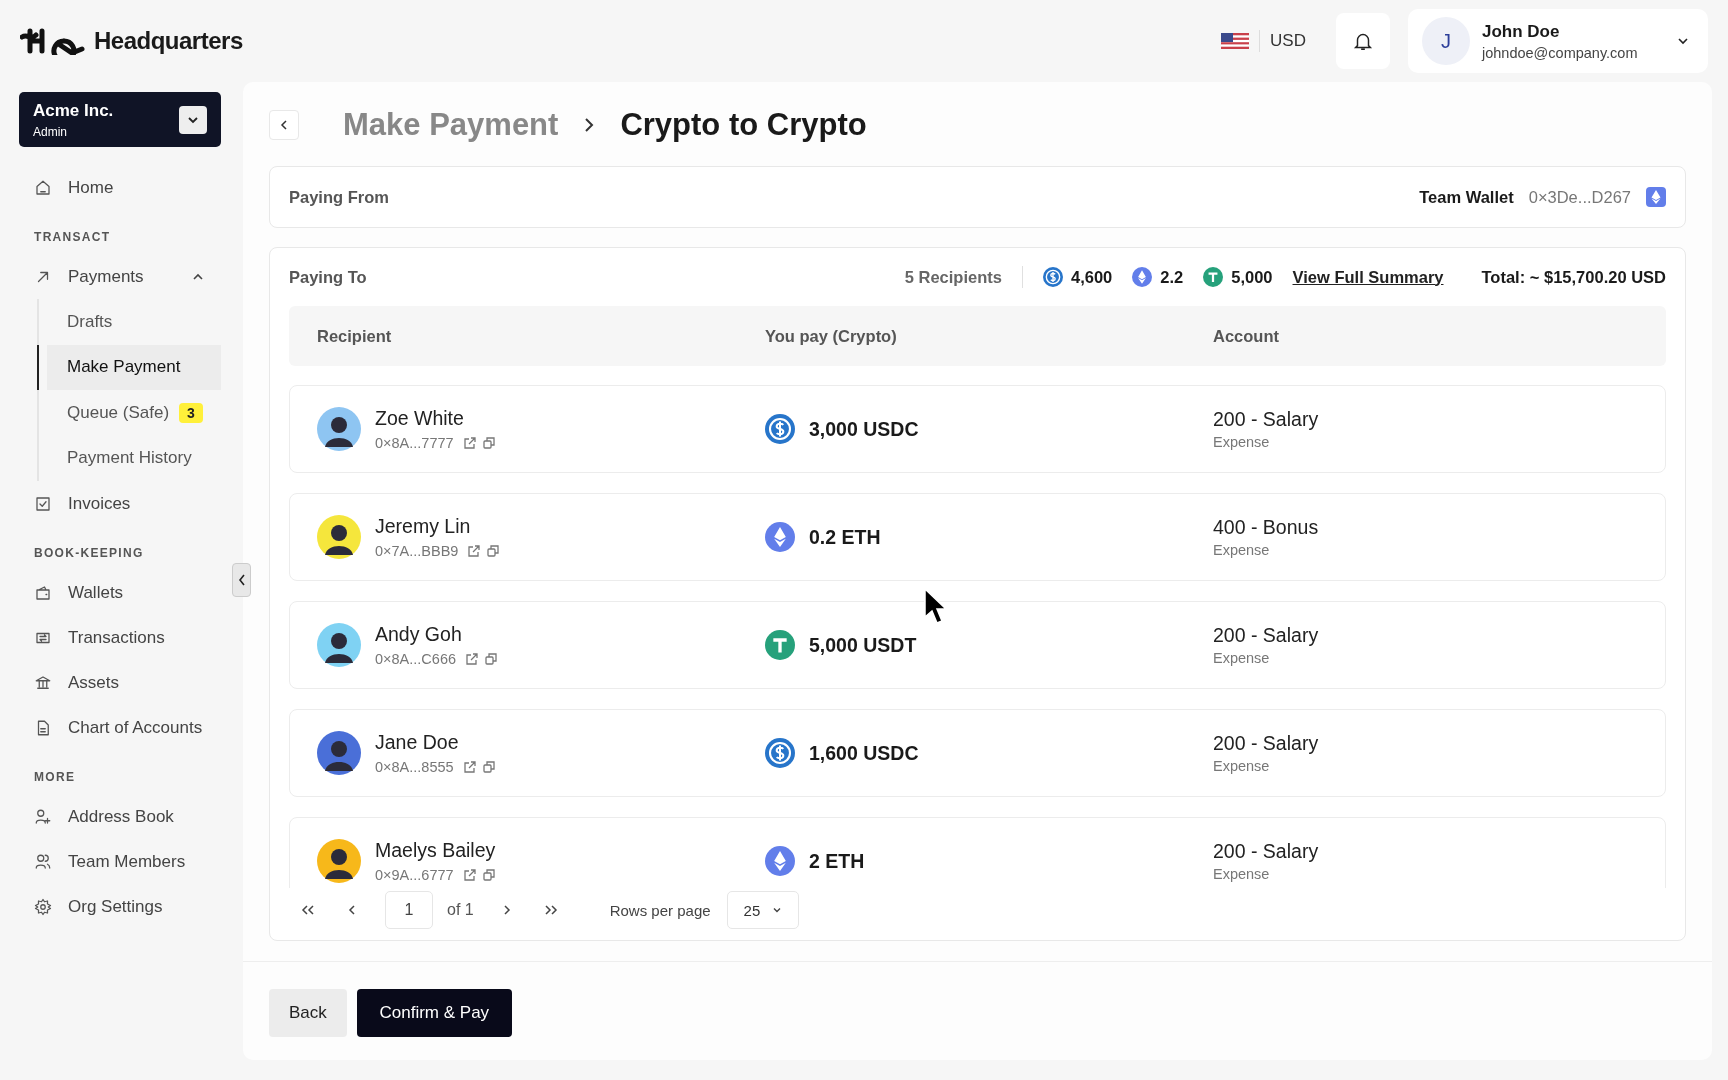 The width and height of the screenshot is (1728, 1080). I want to click on wallet-address: 0×3De...D267, so click(1579, 197).